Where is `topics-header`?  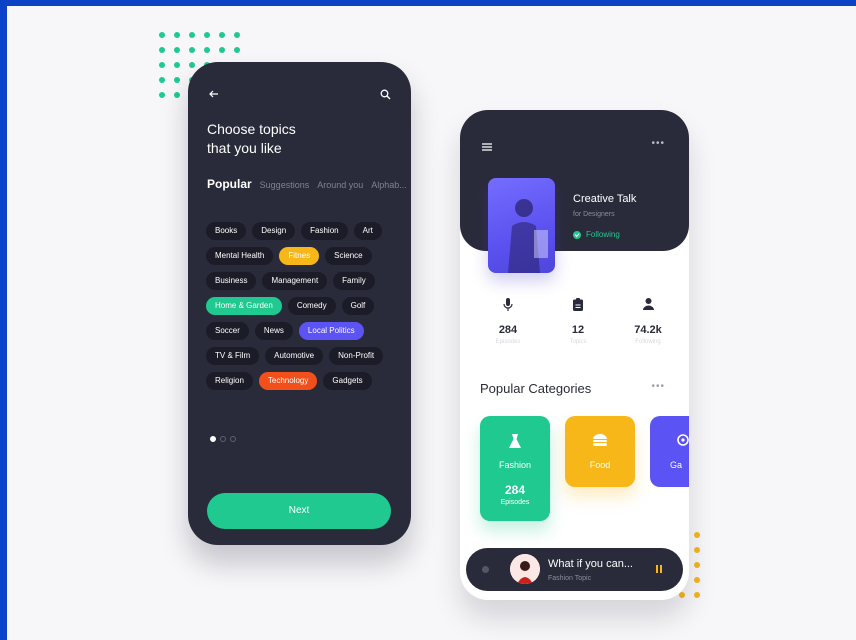 topics-header is located at coordinates (300, 94).